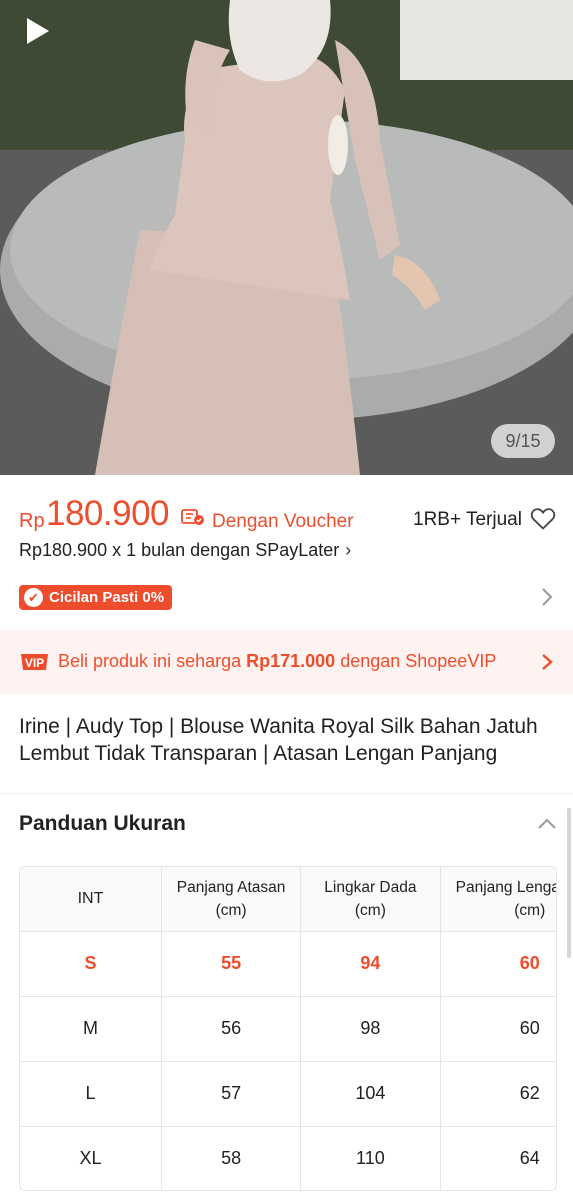 The image size is (573, 1199). What do you see at coordinates (231, 1029) in the screenshot?
I see `value-cell: 56` at bounding box center [231, 1029].